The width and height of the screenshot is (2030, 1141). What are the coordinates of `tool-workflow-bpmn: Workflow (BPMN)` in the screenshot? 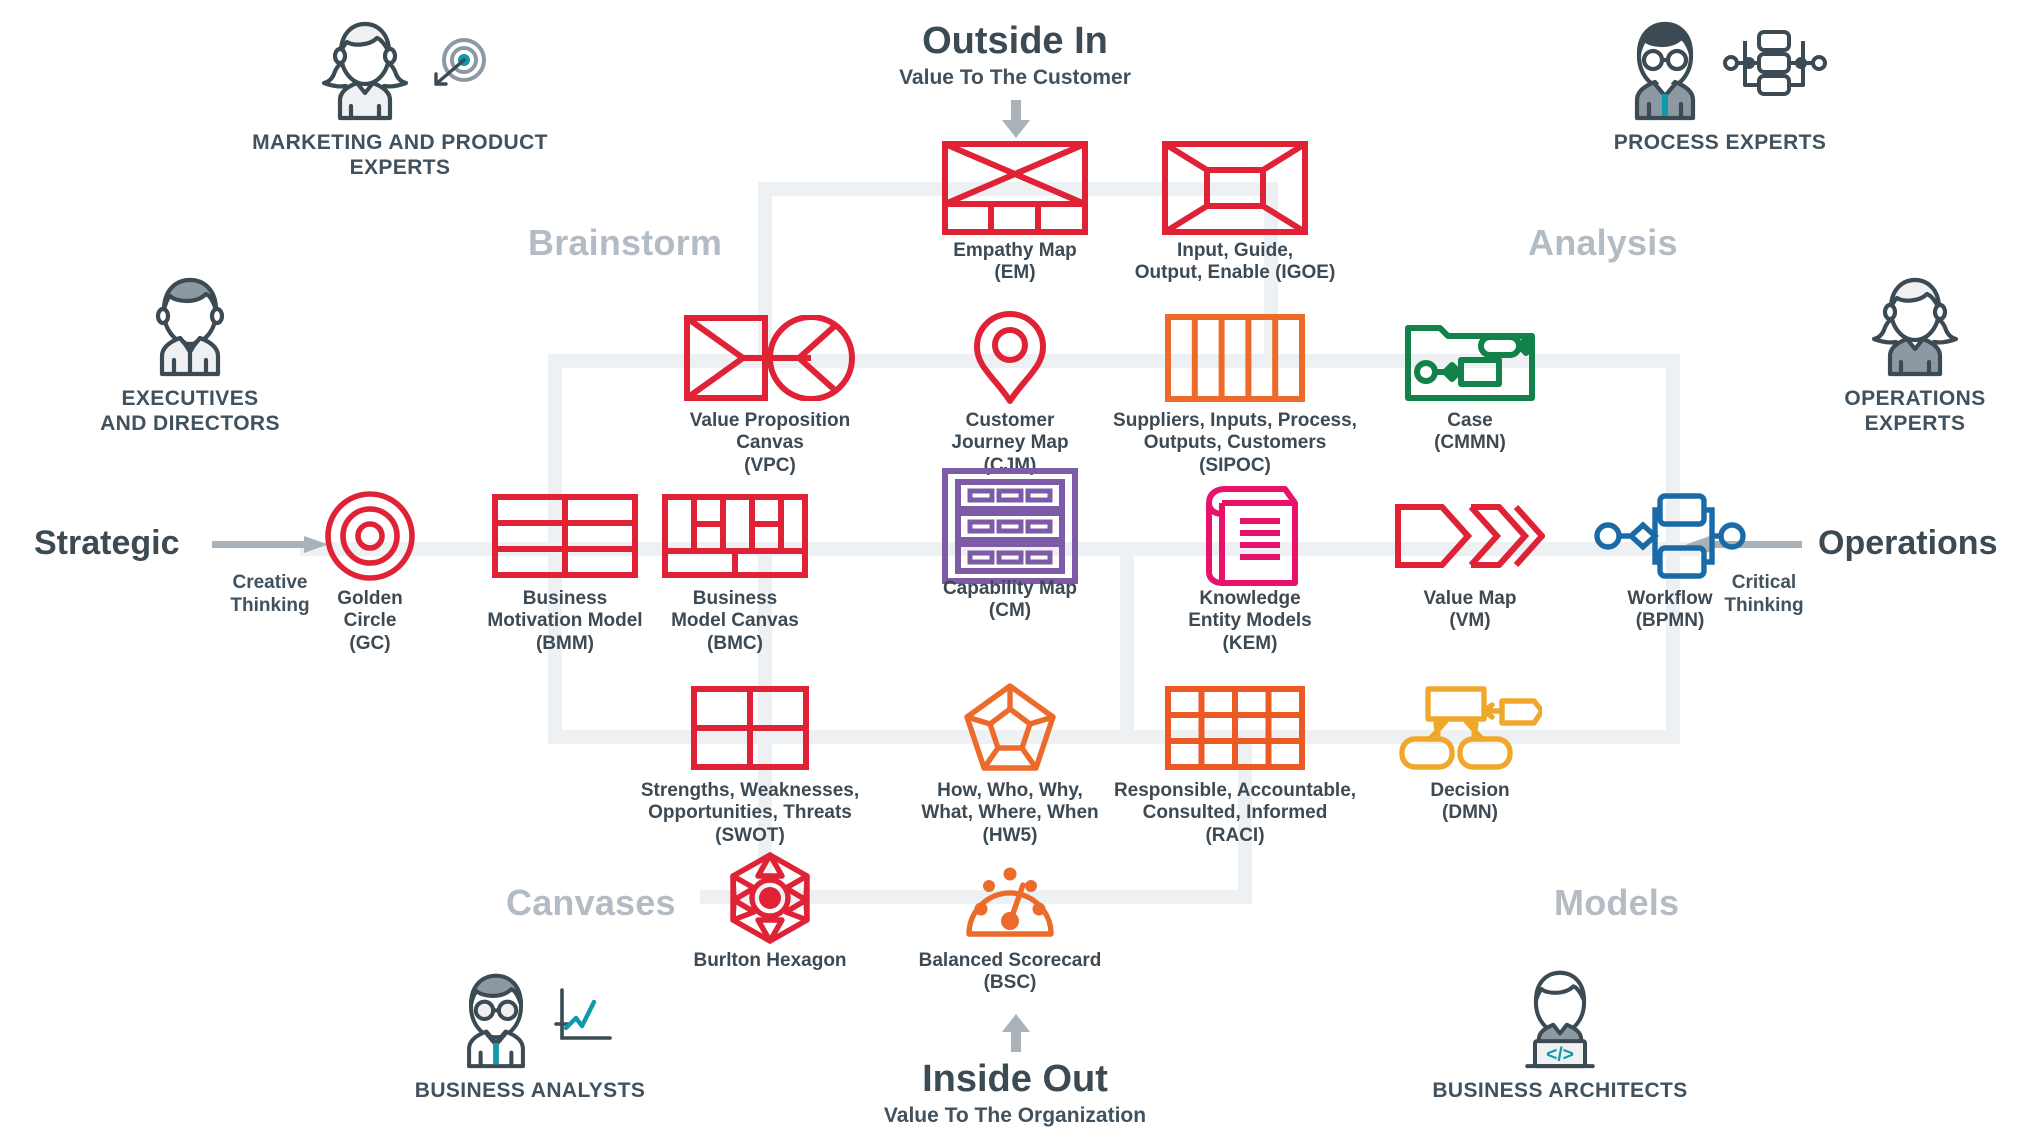 It's located at (1670, 561).